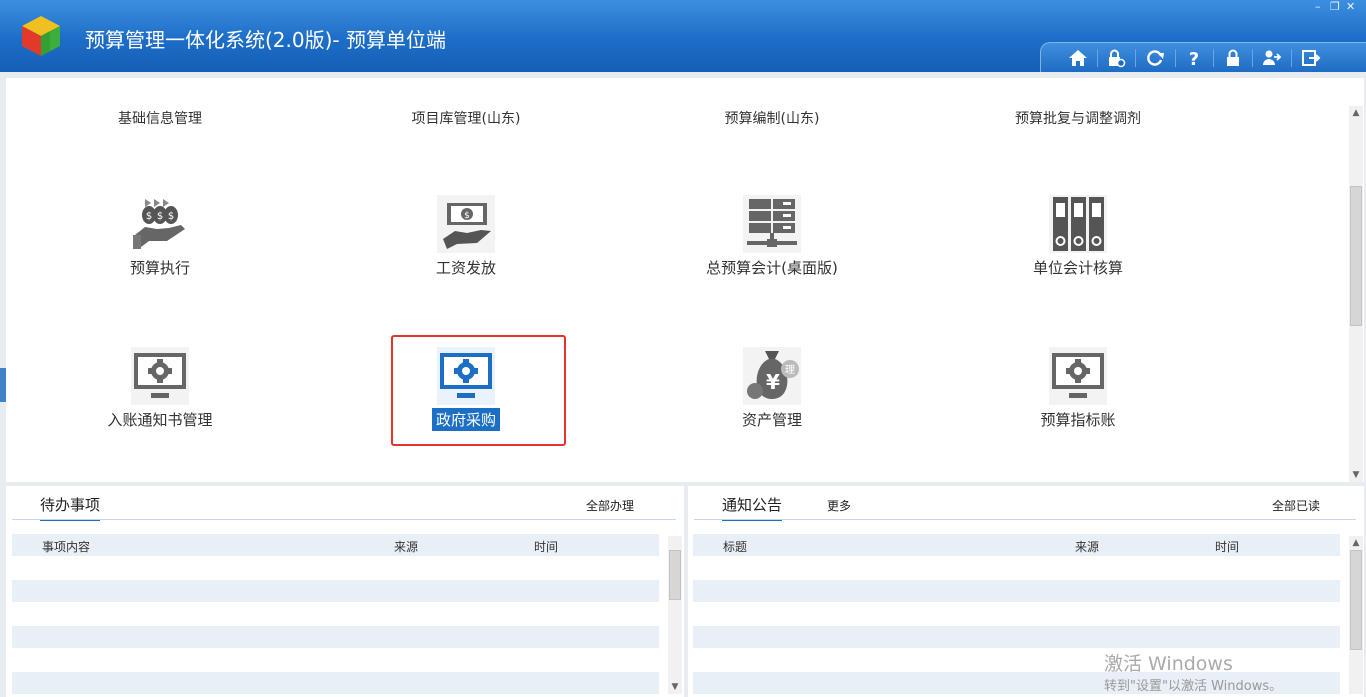 This screenshot has width=1366, height=697. I want to click on activation-watermark-text: 转到"设置"以激活 Windows。, so click(1193, 686).